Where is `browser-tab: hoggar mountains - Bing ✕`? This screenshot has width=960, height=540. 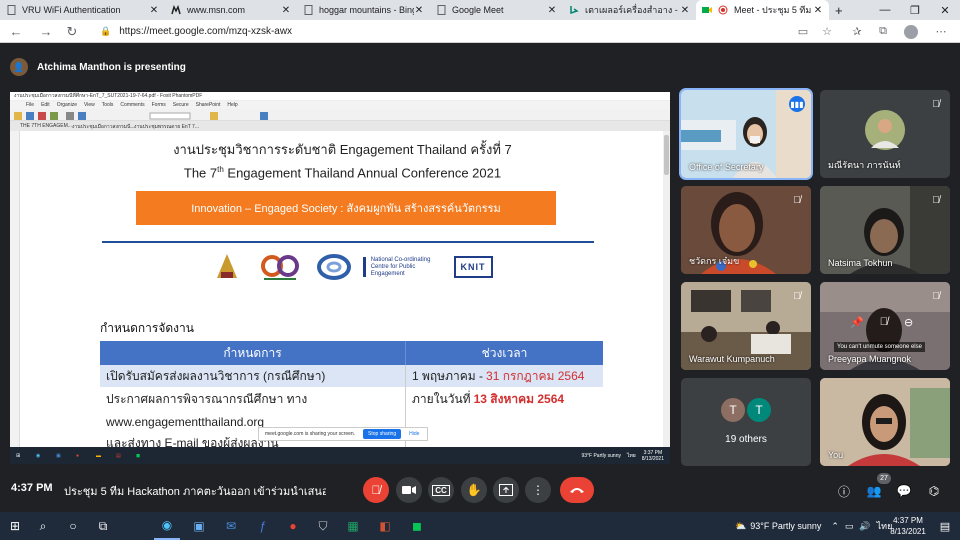
browser-tab: hoggar mountains - Bing ✕ is located at coordinates (363, 10).